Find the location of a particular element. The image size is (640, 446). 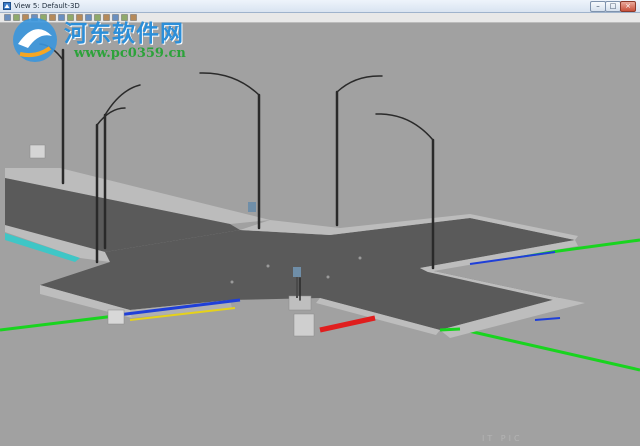

close-button: × is located at coordinates (628, 6).